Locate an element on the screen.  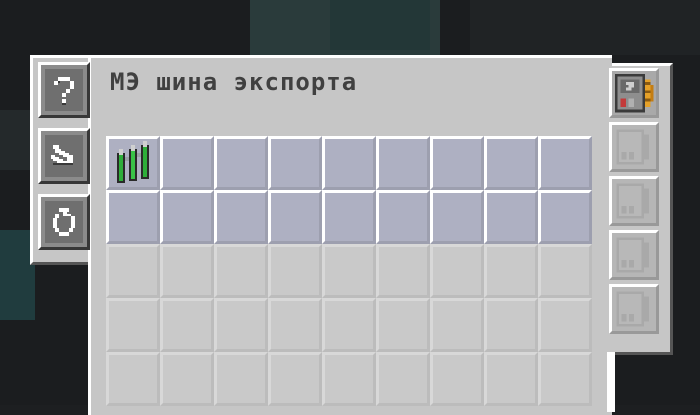
upgrade-slots is located at coordinates (635, 203).